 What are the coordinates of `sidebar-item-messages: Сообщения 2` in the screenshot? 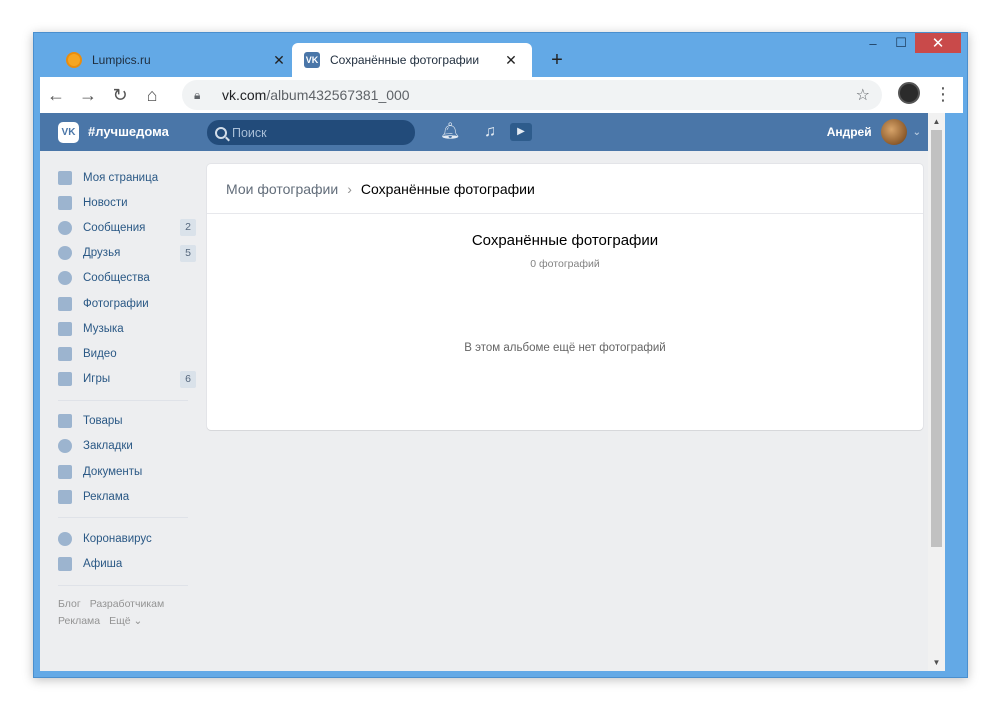 It's located at (127, 227).